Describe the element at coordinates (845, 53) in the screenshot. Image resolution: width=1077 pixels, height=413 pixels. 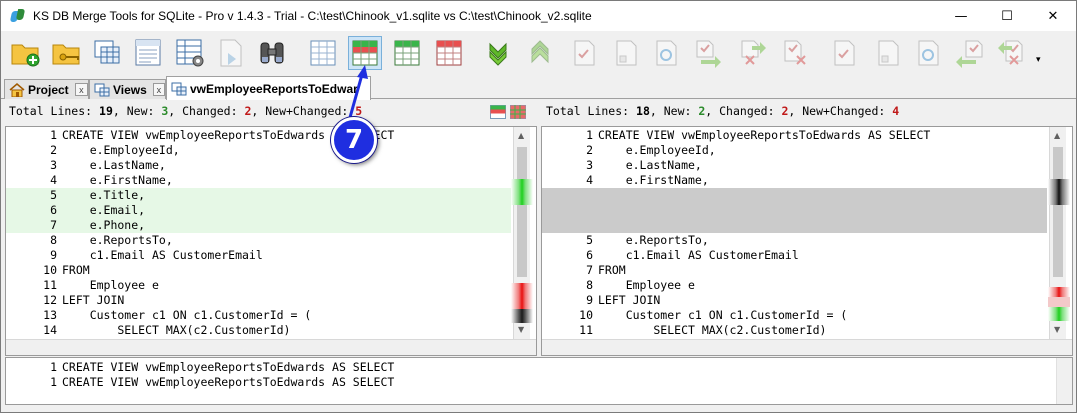
I see `select-right-button` at that location.